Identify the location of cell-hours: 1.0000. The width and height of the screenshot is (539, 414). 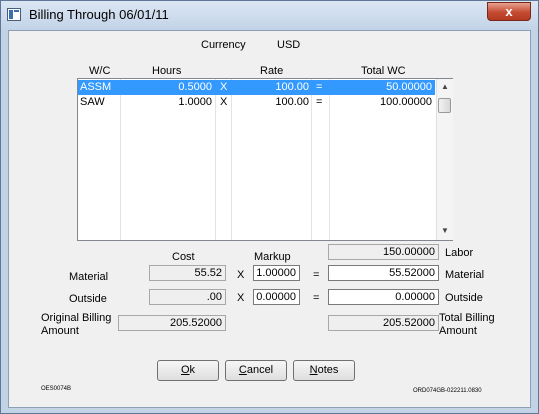
(195, 102).